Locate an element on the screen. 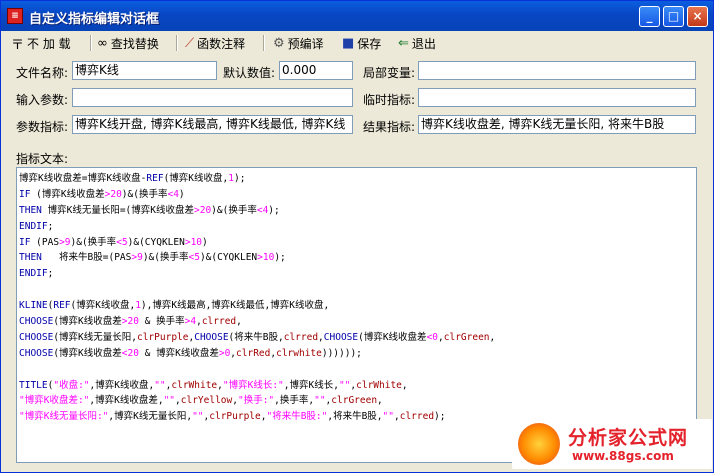  binoculars-icon: ∞ is located at coordinates (102, 43).